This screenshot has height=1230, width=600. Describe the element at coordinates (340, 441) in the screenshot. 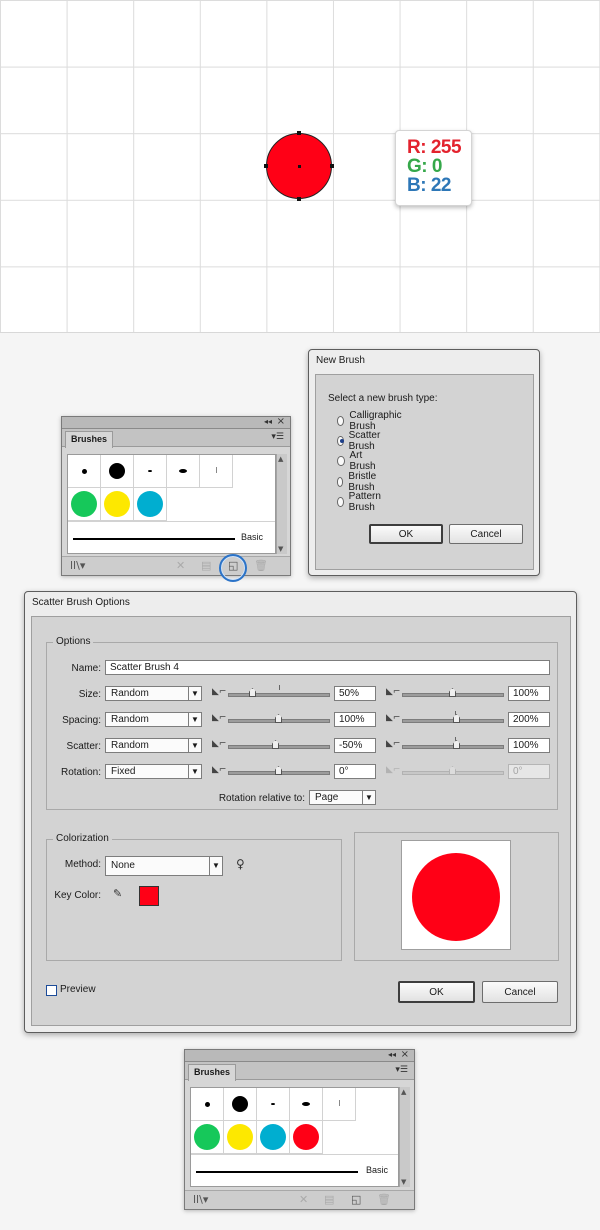

I see `radio-button-selected` at that location.